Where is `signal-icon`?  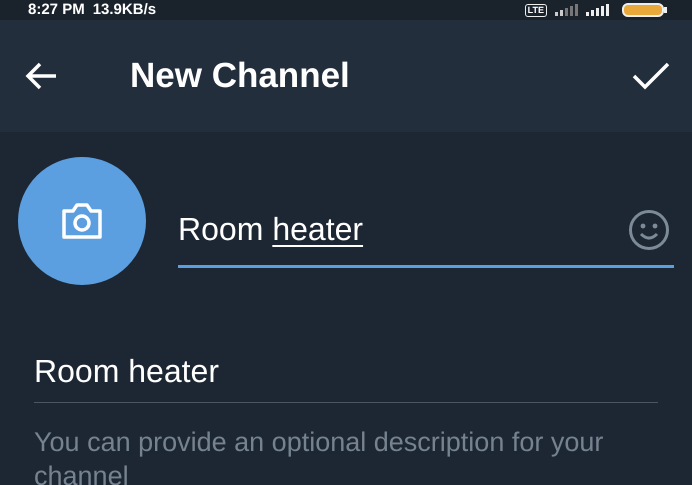 signal-icon is located at coordinates (566, 10).